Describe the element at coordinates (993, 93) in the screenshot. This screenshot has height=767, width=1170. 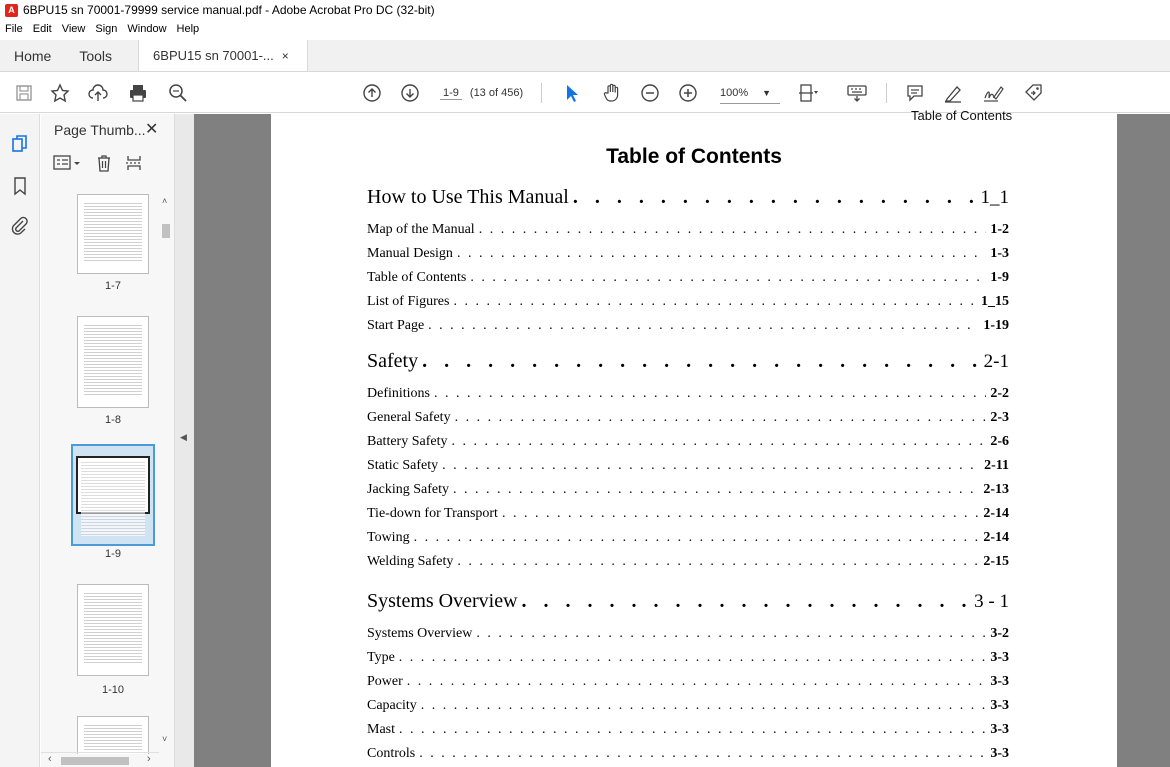
I see `sign-icon` at that location.